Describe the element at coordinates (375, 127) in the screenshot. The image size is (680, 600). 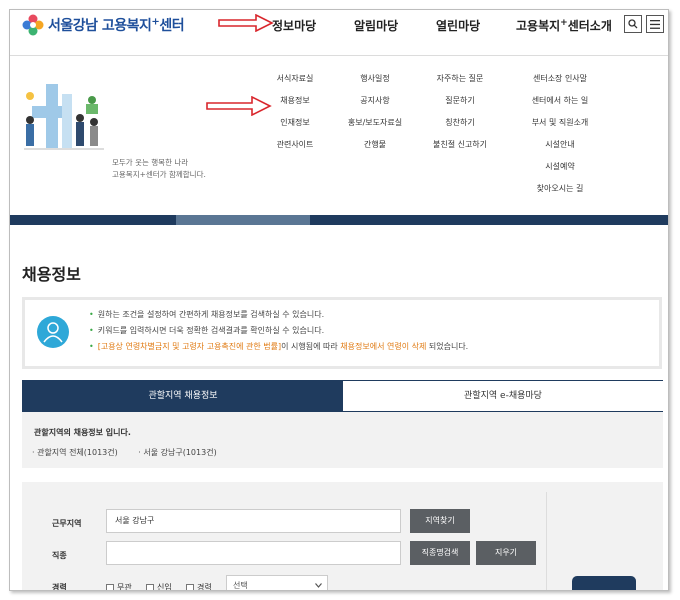
I see `menu-item-press: 홍보/보도자료실` at that location.